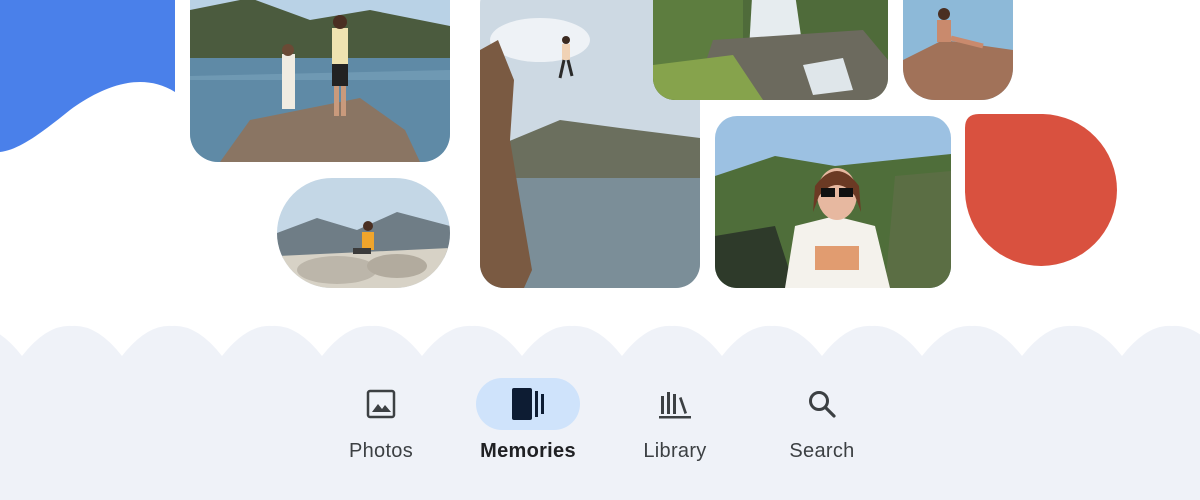 This screenshot has width=1200, height=500. Describe the element at coordinates (1041, 190) in the screenshot. I see `red-drop-shape` at that location.